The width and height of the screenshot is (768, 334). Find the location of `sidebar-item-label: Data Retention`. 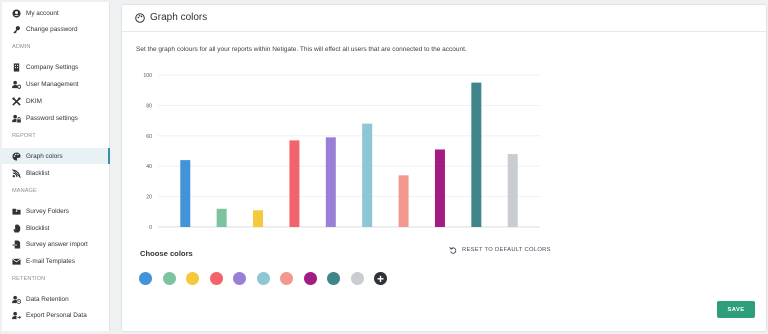

sidebar-item-label: Data Retention is located at coordinates (47, 299).